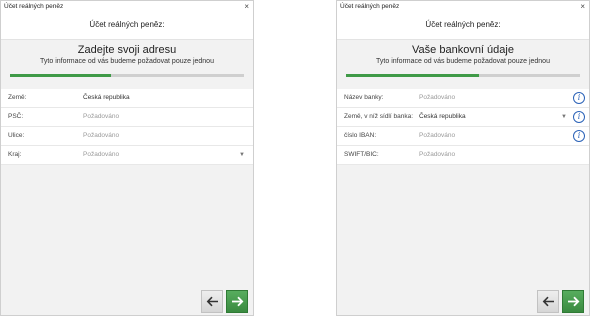 The width and height of the screenshot is (590, 316). I want to click on region-label: Kraj:, so click(15, 154).